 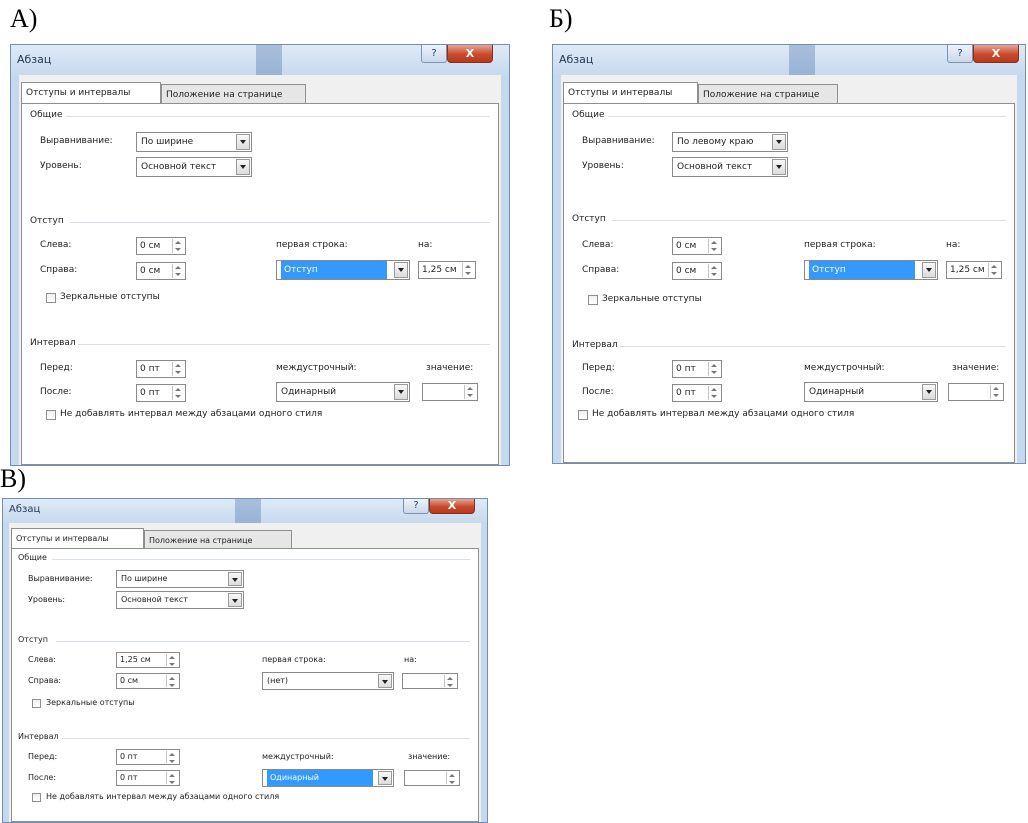 I want to click on close-icon: X, so click(x=452, y=505).